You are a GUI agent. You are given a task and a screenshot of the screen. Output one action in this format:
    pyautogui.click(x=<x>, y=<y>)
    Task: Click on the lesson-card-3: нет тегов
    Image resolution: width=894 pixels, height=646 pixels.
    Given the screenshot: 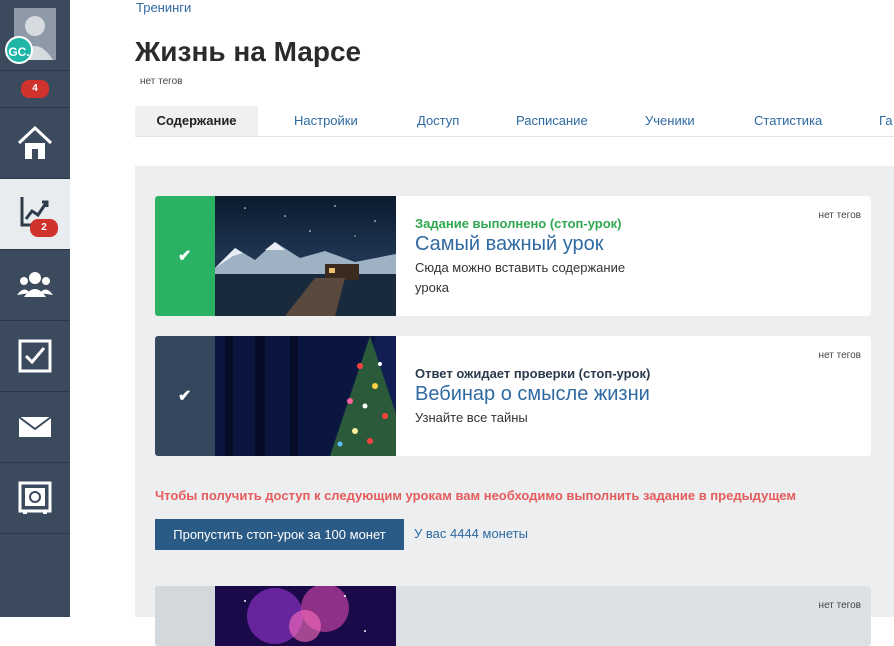 What is the action you would take?
    pyautogui.click(x=513, y=616)
    